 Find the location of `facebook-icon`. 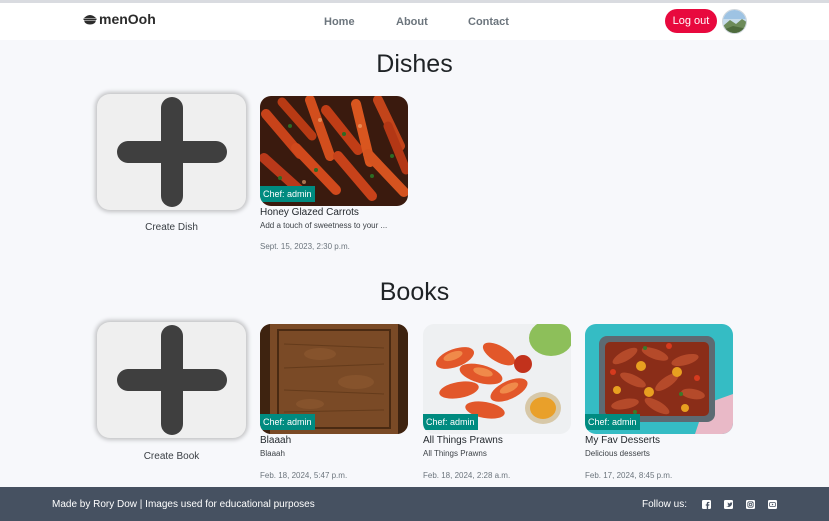

facebook-icon is located at coordinates (706, 504).